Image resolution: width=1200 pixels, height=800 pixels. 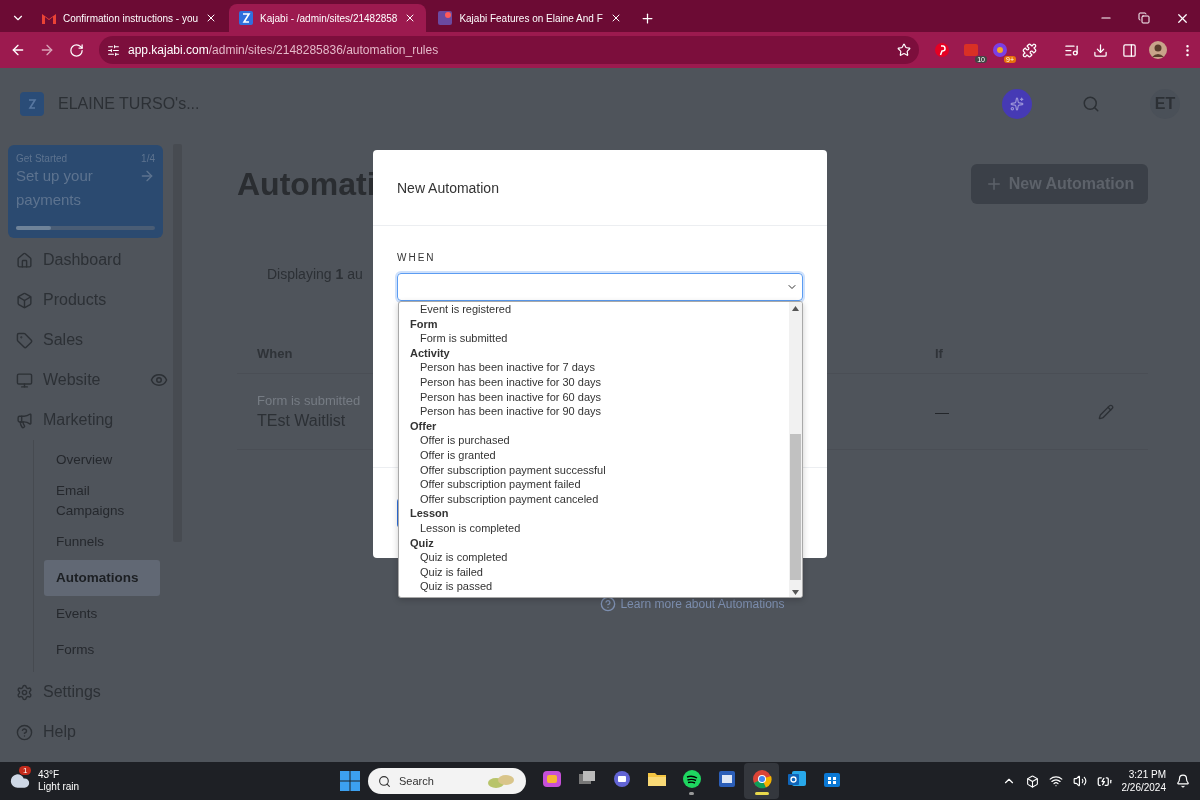 I want to click on start-button, so click(x=350, y=781).